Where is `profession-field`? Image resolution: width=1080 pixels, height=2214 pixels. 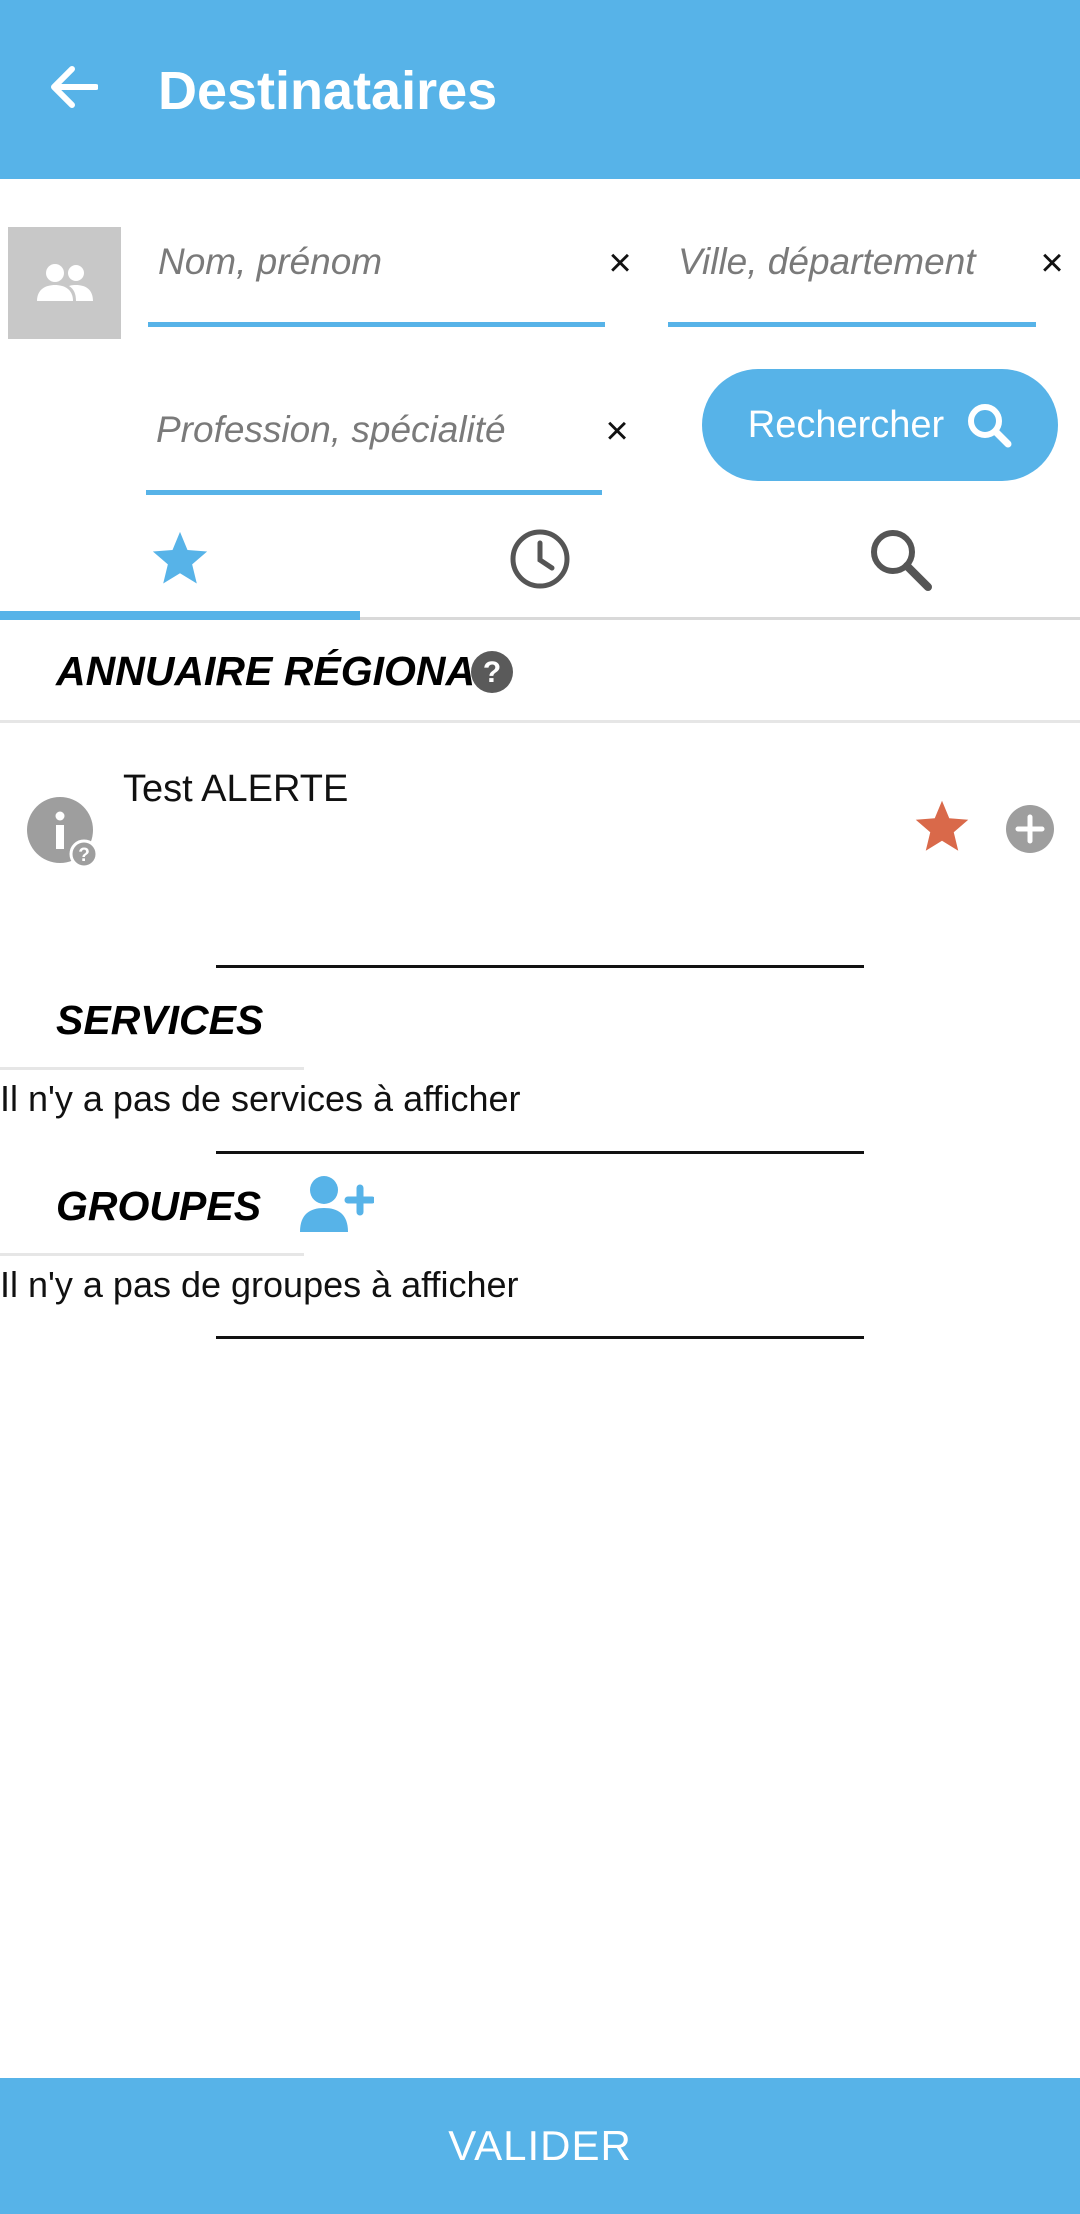 profession-field is located at coordinates (379, 445).